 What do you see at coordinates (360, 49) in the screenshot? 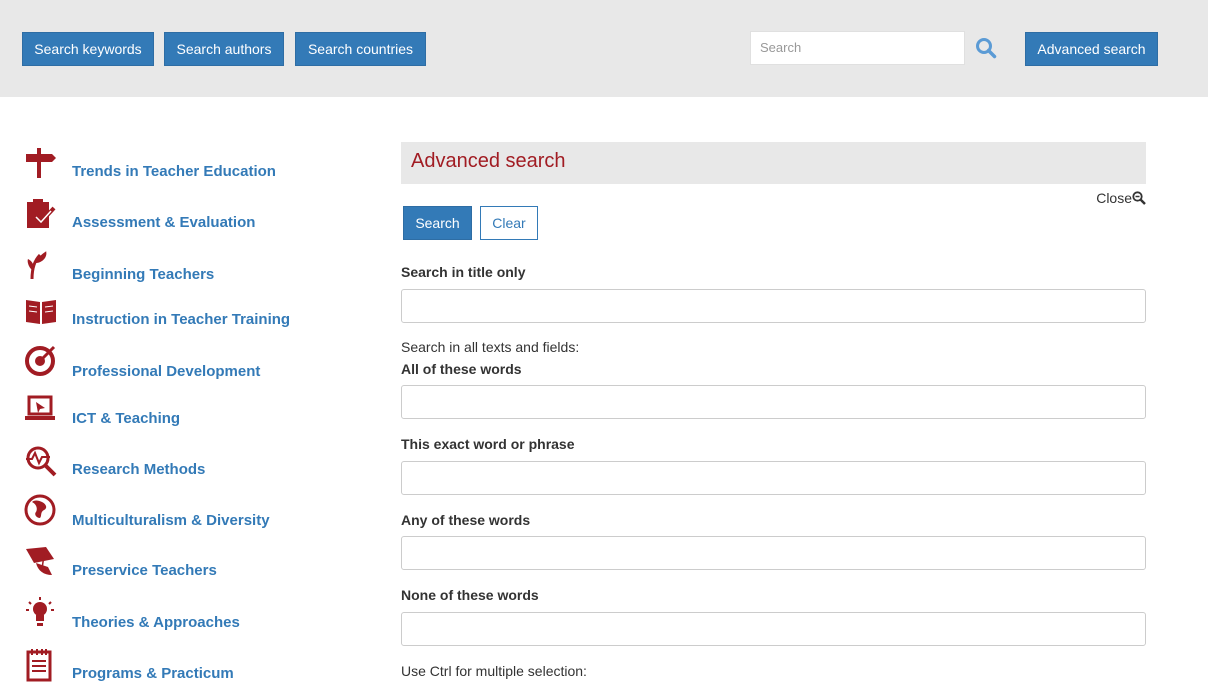
I see `search-countries-button: Search countries` at bounding box center [360, 49].